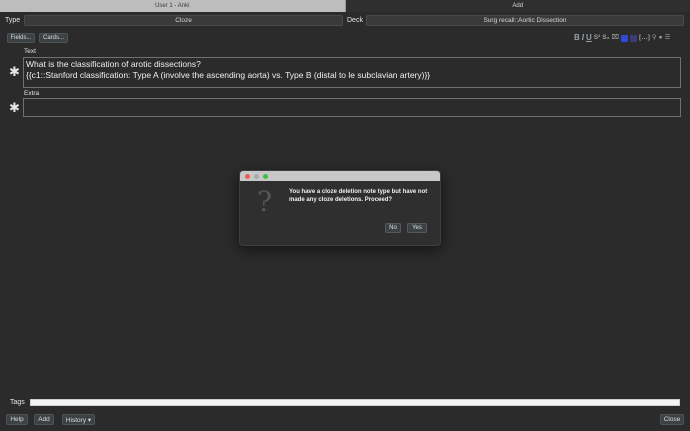  What do you see at coordinates (625, 38) in the screenshot?
I see `text-color-swatch` at bounding box center [625, 38].